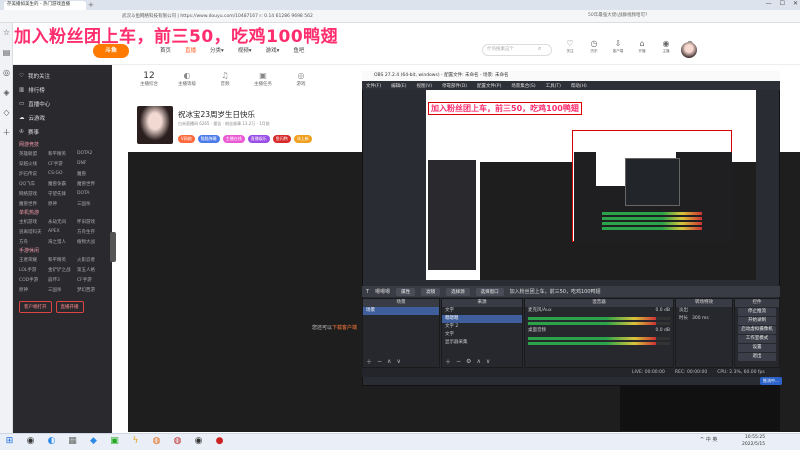 This screenshot has width=800, height=450. What do you see at coordinates (217, 50) in the screenshot?
I see `nav-category: 分类▾` at bounding box center [217, 50].